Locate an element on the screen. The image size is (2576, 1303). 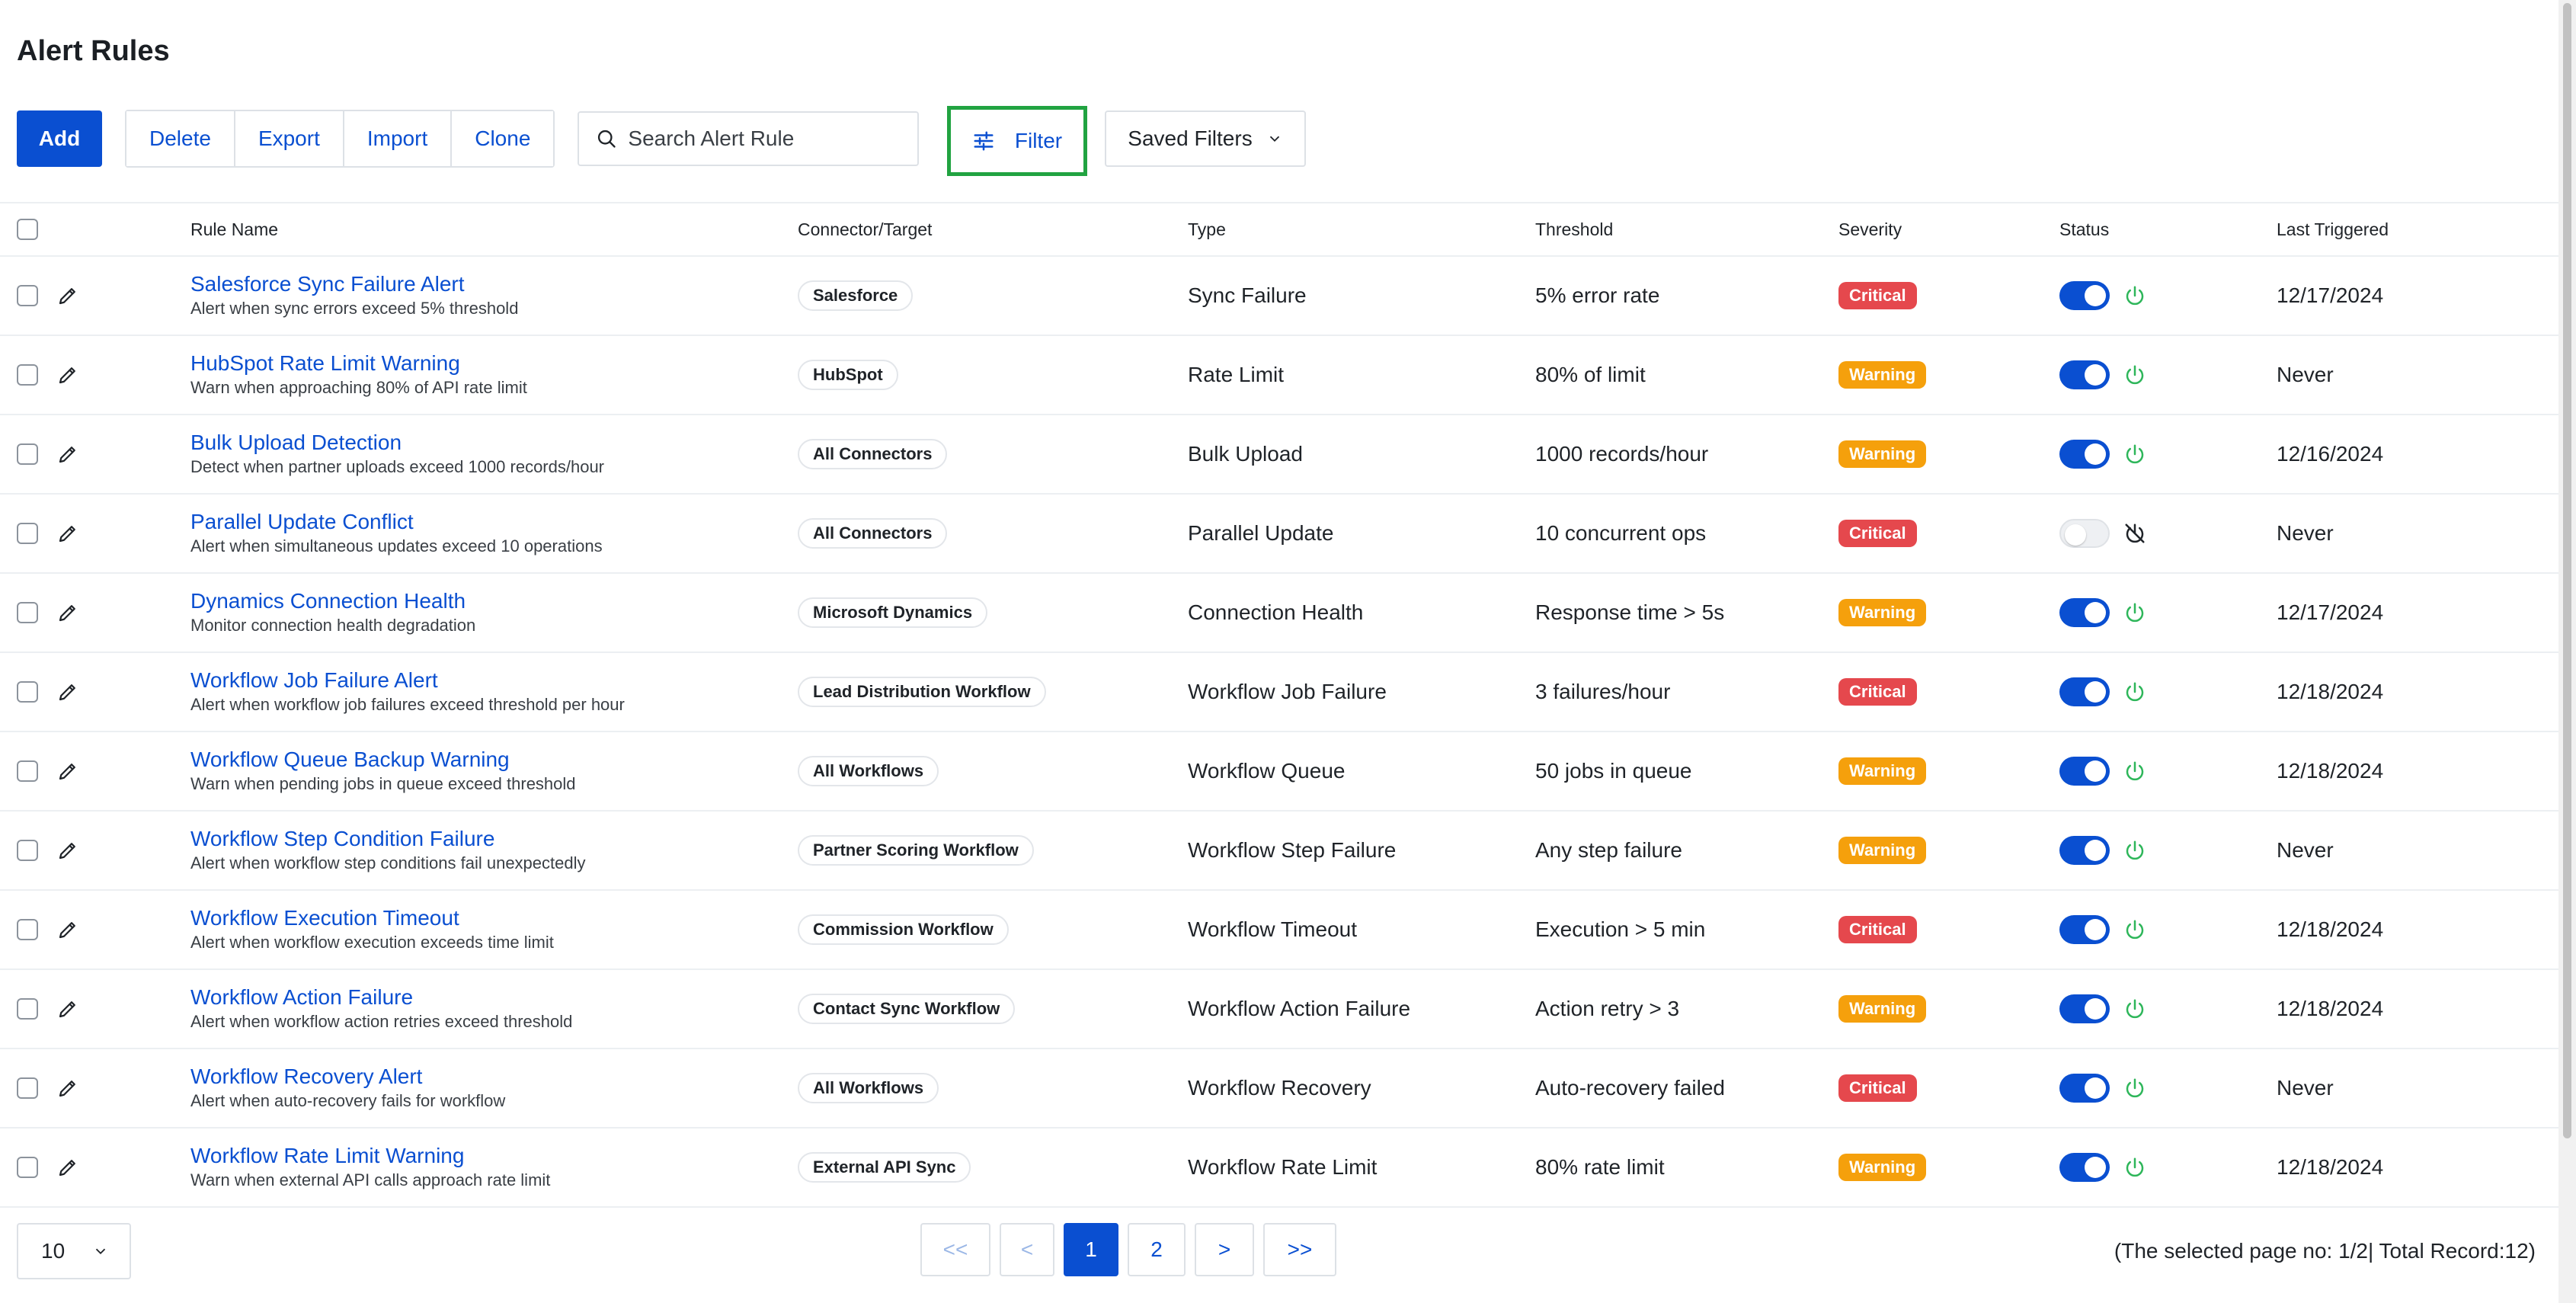
severity-badge: Critical is located at coordinates (1877, 930).